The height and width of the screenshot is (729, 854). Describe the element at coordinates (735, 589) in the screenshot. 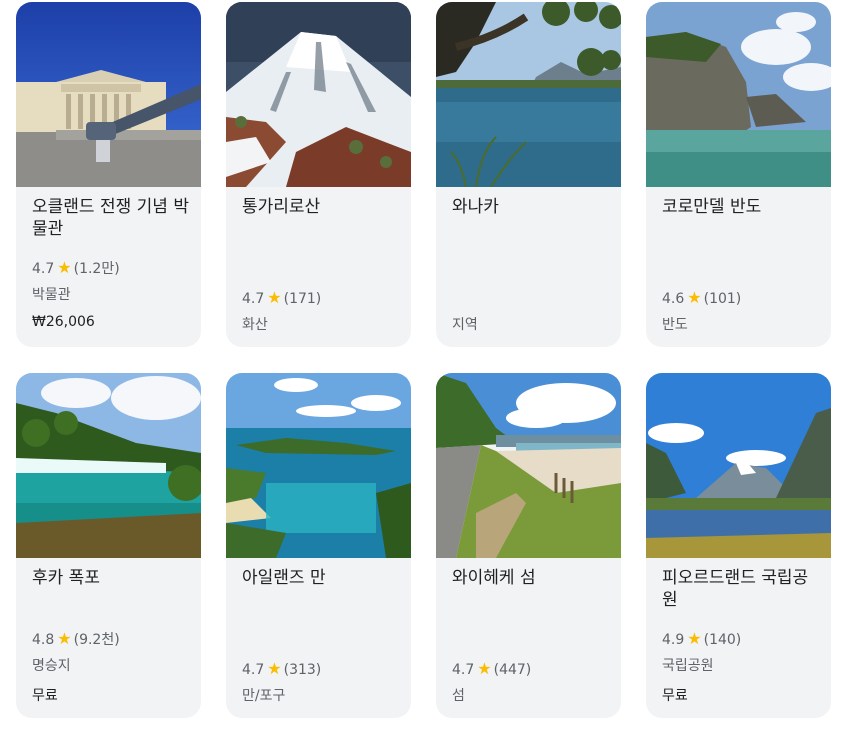

I see `place-title: 피오르드랜드 국립공원` at that location.